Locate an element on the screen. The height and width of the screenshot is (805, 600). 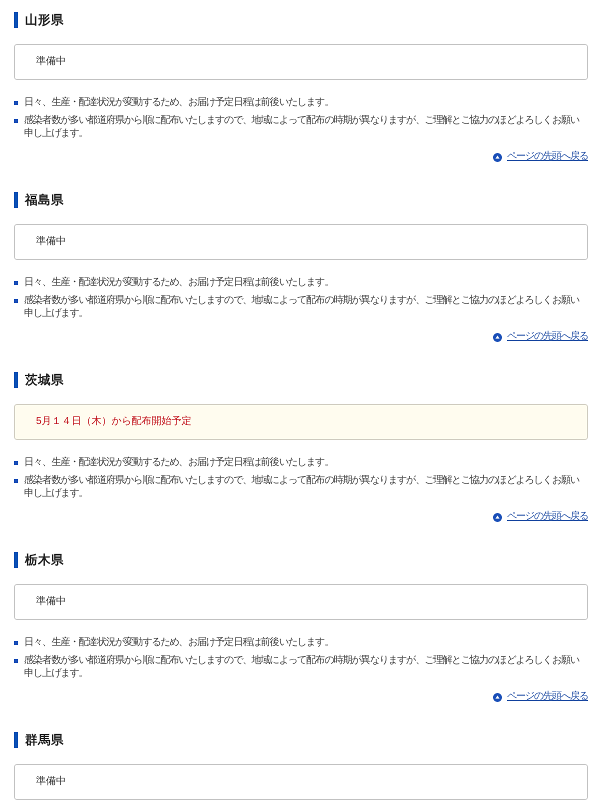
section-heading: 福島県 is located at coordinates (301, 200).